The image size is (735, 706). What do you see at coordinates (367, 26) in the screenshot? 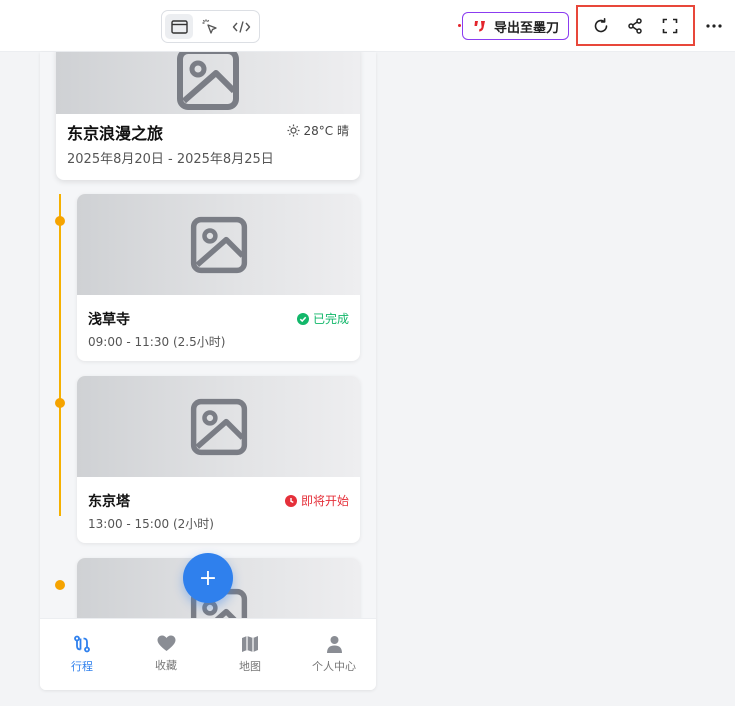
I see `top-toolbar: 导出至墨刀` at bounding box center [367, 26].